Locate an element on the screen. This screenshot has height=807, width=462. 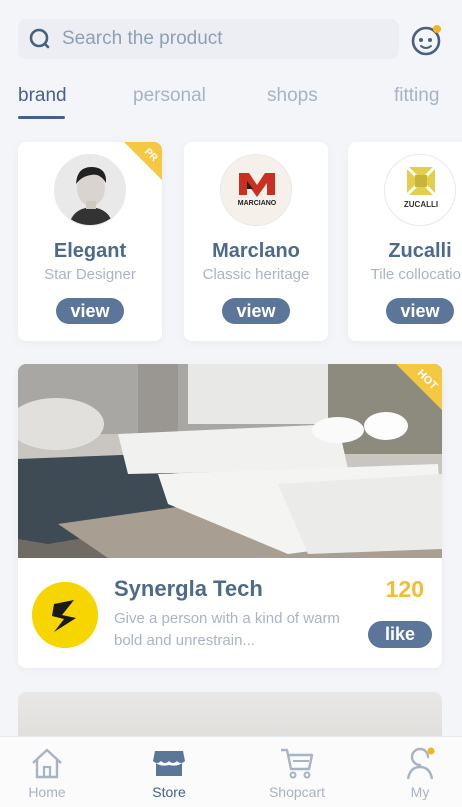
tab-shops: shops is located at coordinates (292, 96).